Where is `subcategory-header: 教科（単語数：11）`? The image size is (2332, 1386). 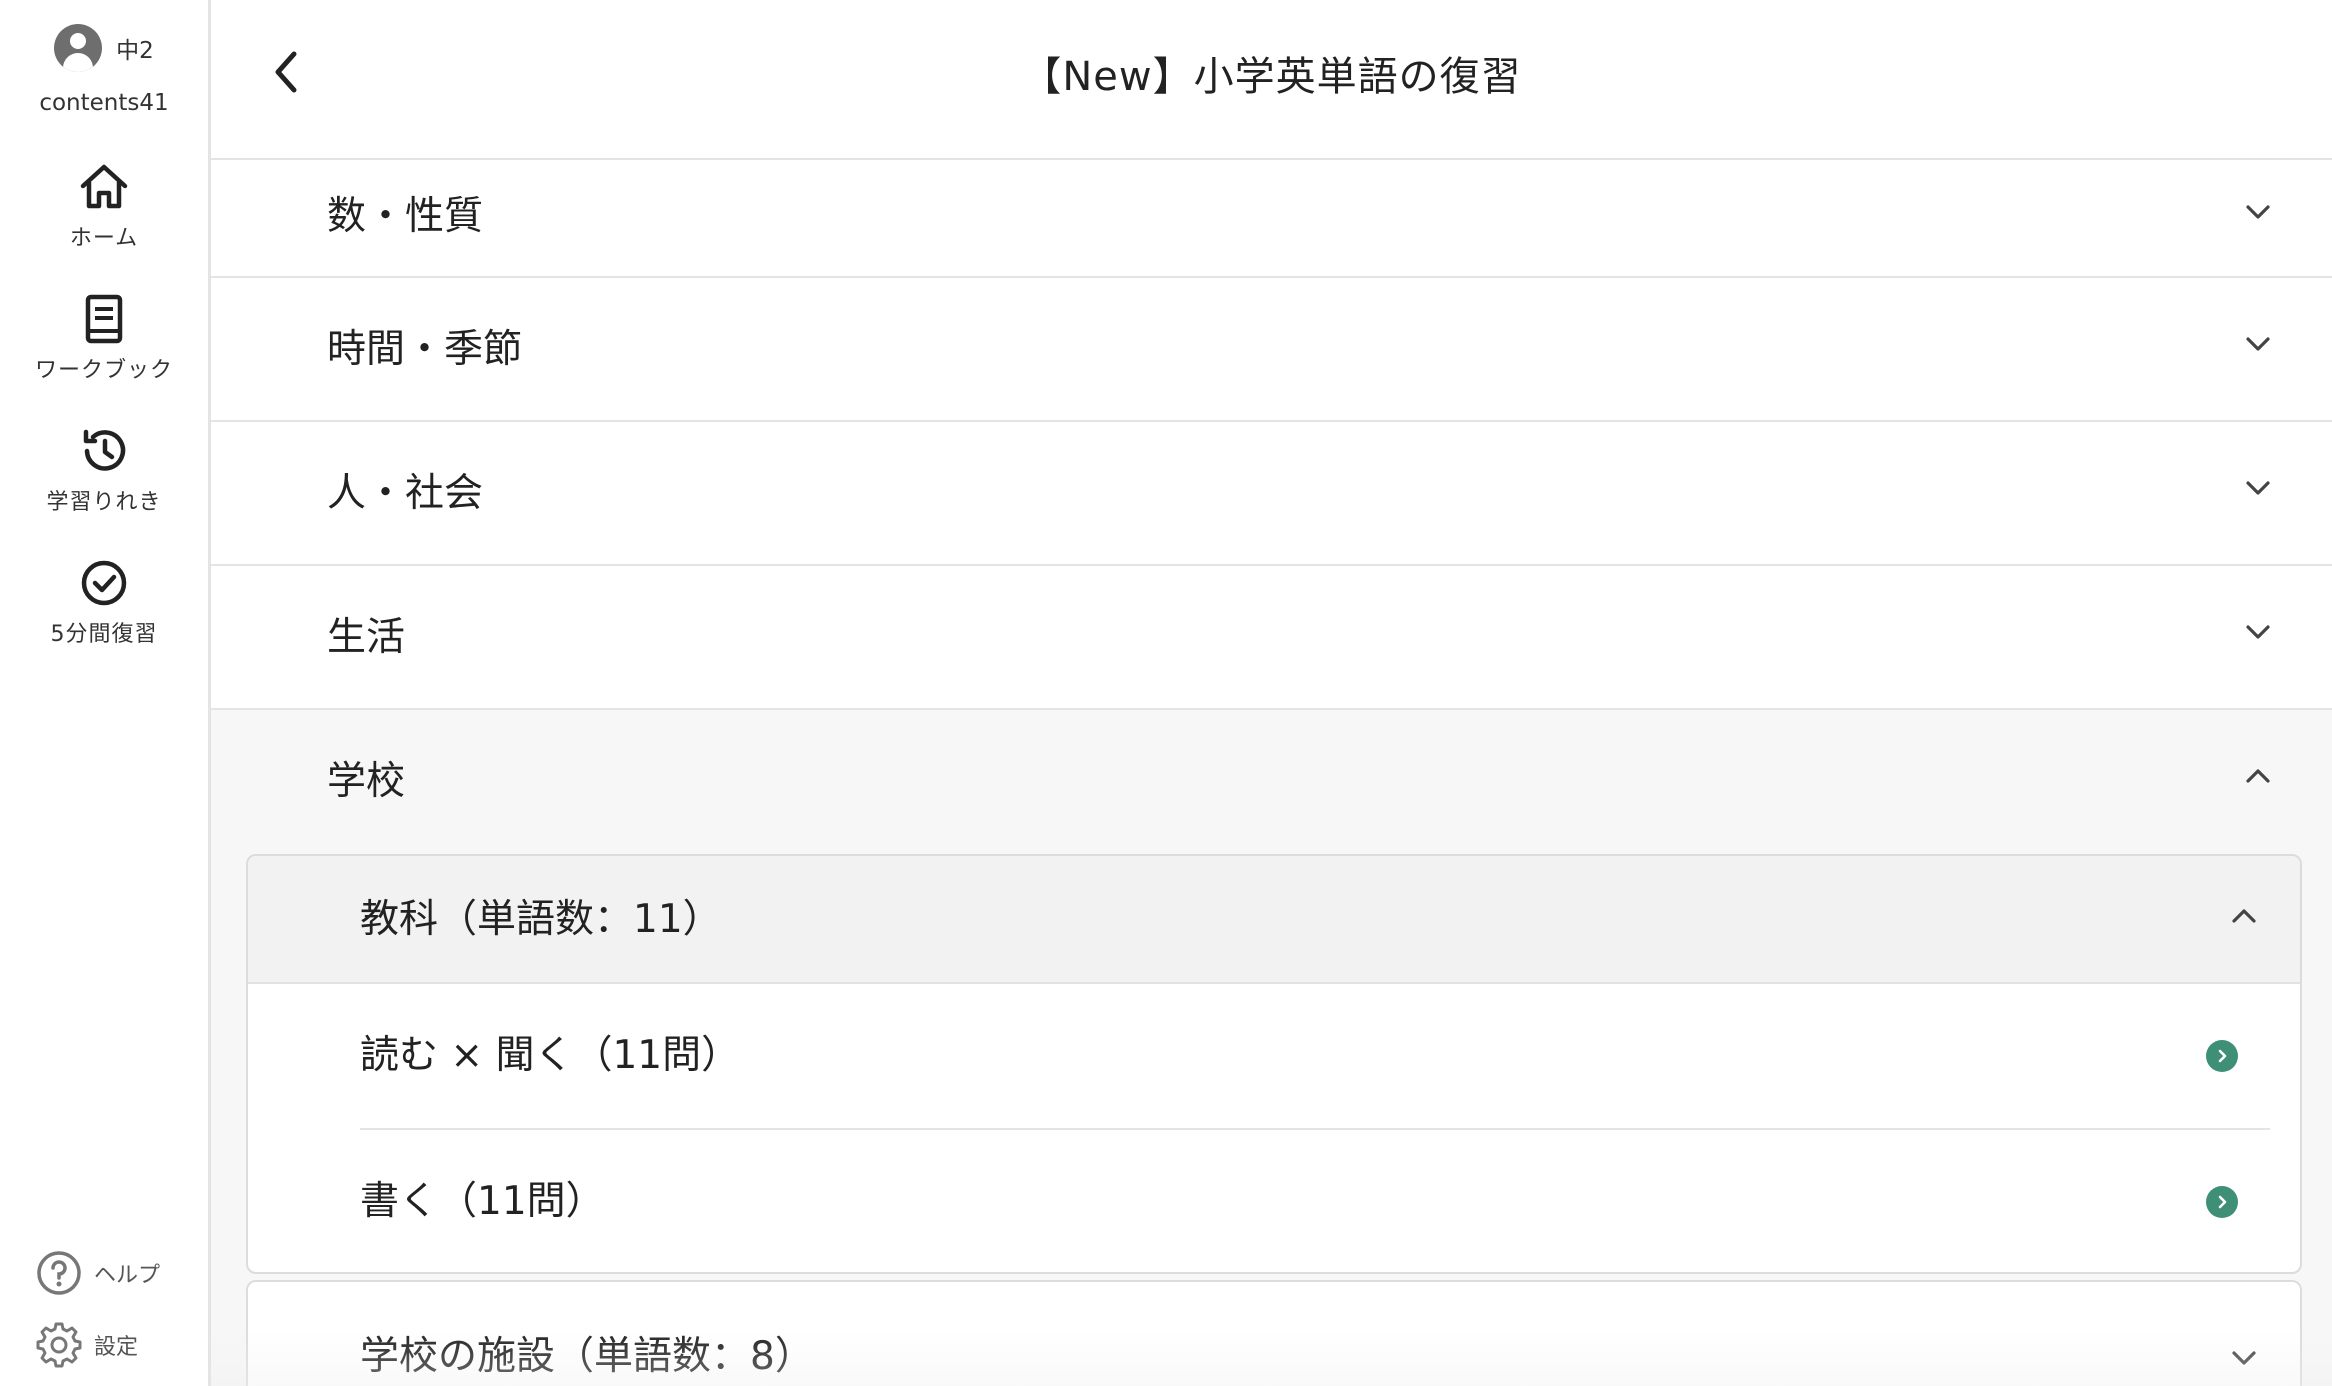 subcategory-header: 教科（単語数：11） is located at coordinates (1274, 920).